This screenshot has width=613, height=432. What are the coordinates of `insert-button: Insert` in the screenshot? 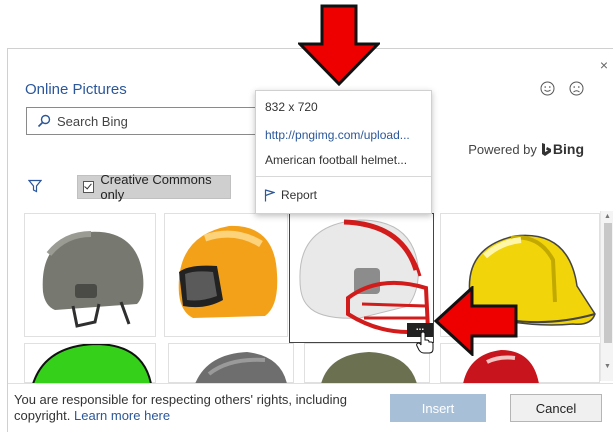 It's located at (438, 408).